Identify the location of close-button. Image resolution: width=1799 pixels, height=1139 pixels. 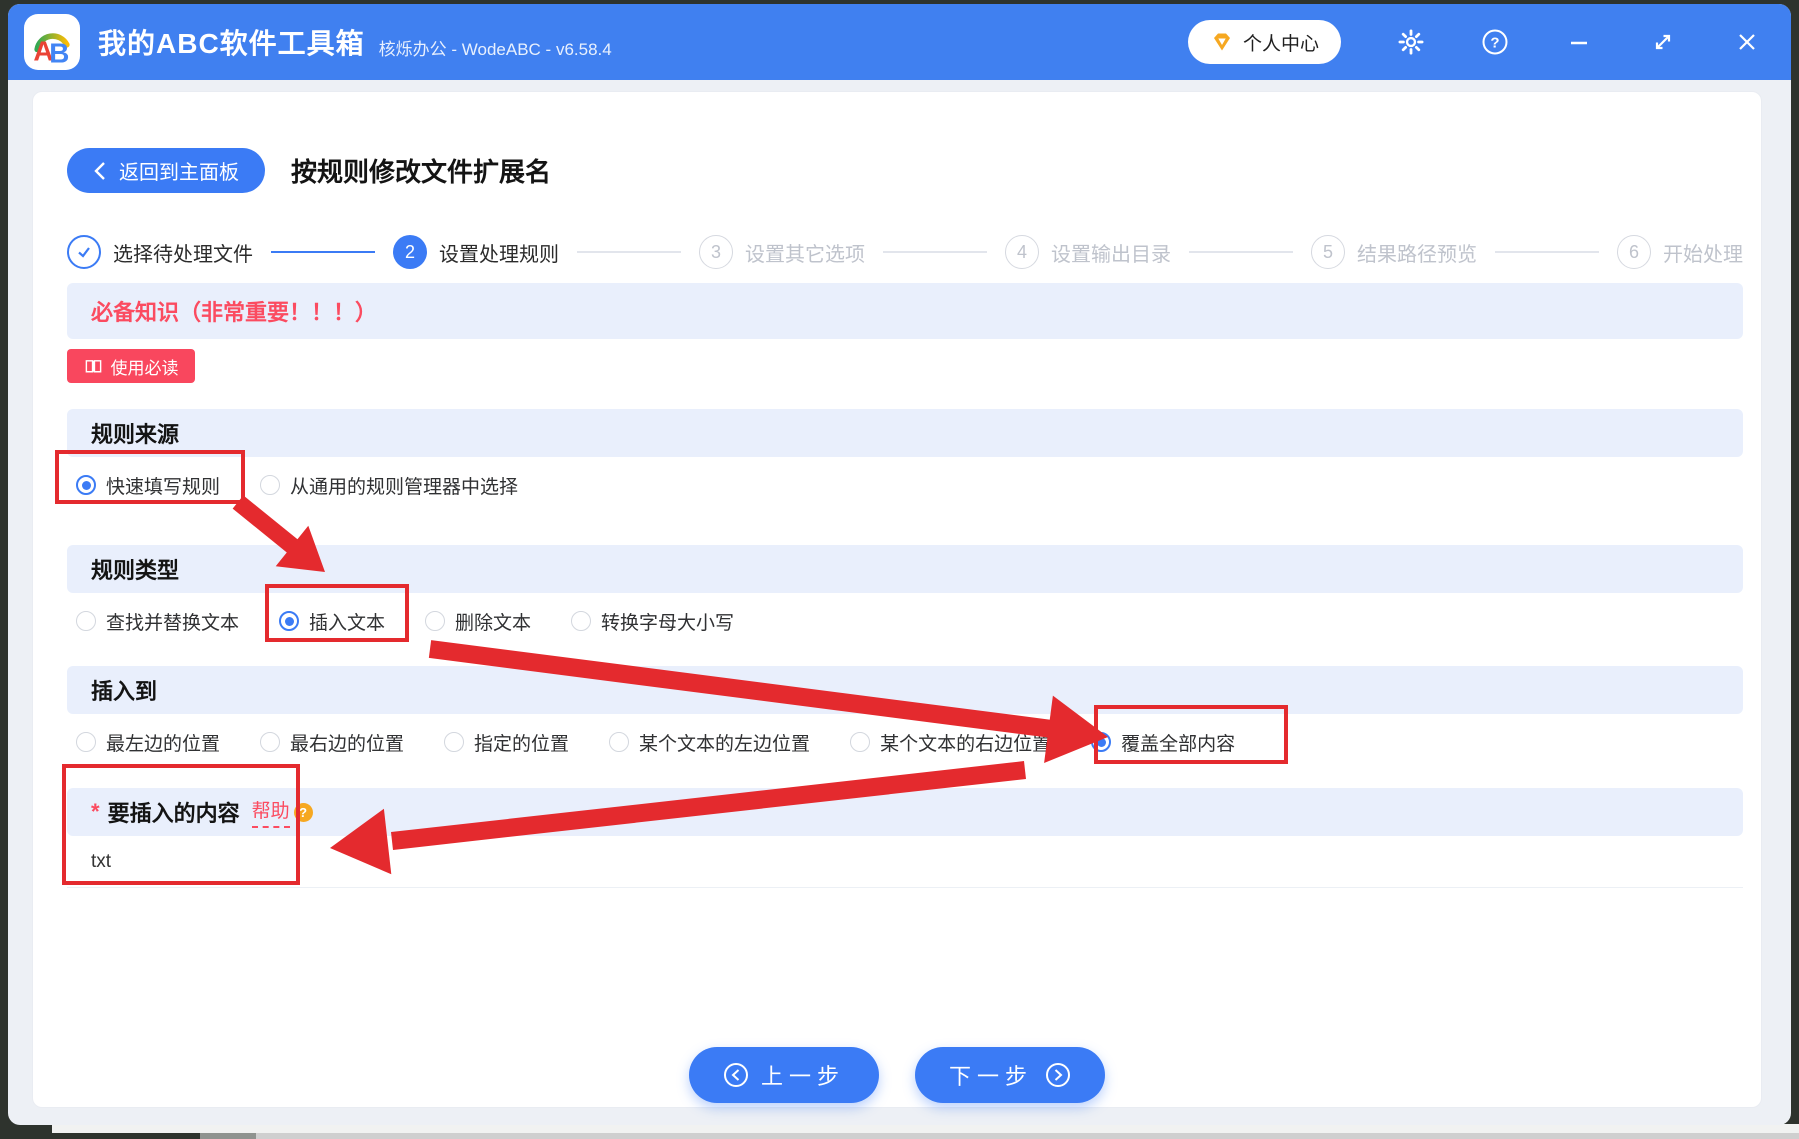
(1747, 42).